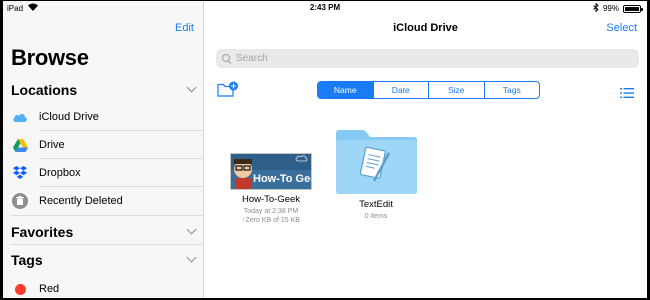  What do you see at coordinates (191, 229) in the screenshot?
I see `favorites-chevron-icon` at bounding box center [191, 229].